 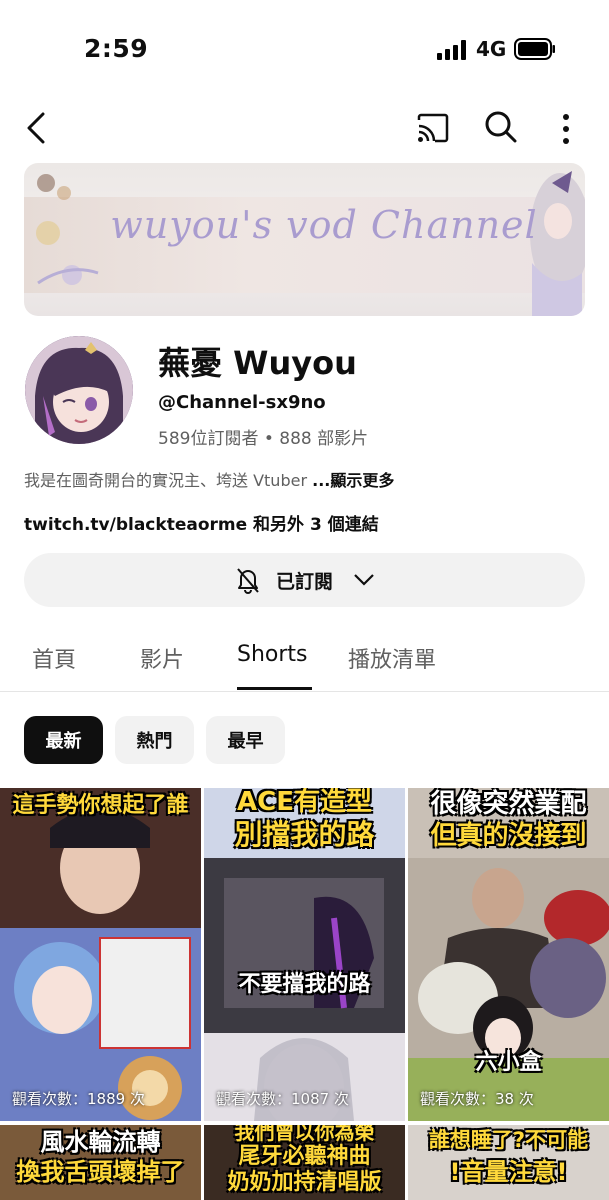 What do you see at coordinates (324, 225) in the screenshot?
I see `banner-title: wuyou's vod Channel` at bounding box center [324, 225].